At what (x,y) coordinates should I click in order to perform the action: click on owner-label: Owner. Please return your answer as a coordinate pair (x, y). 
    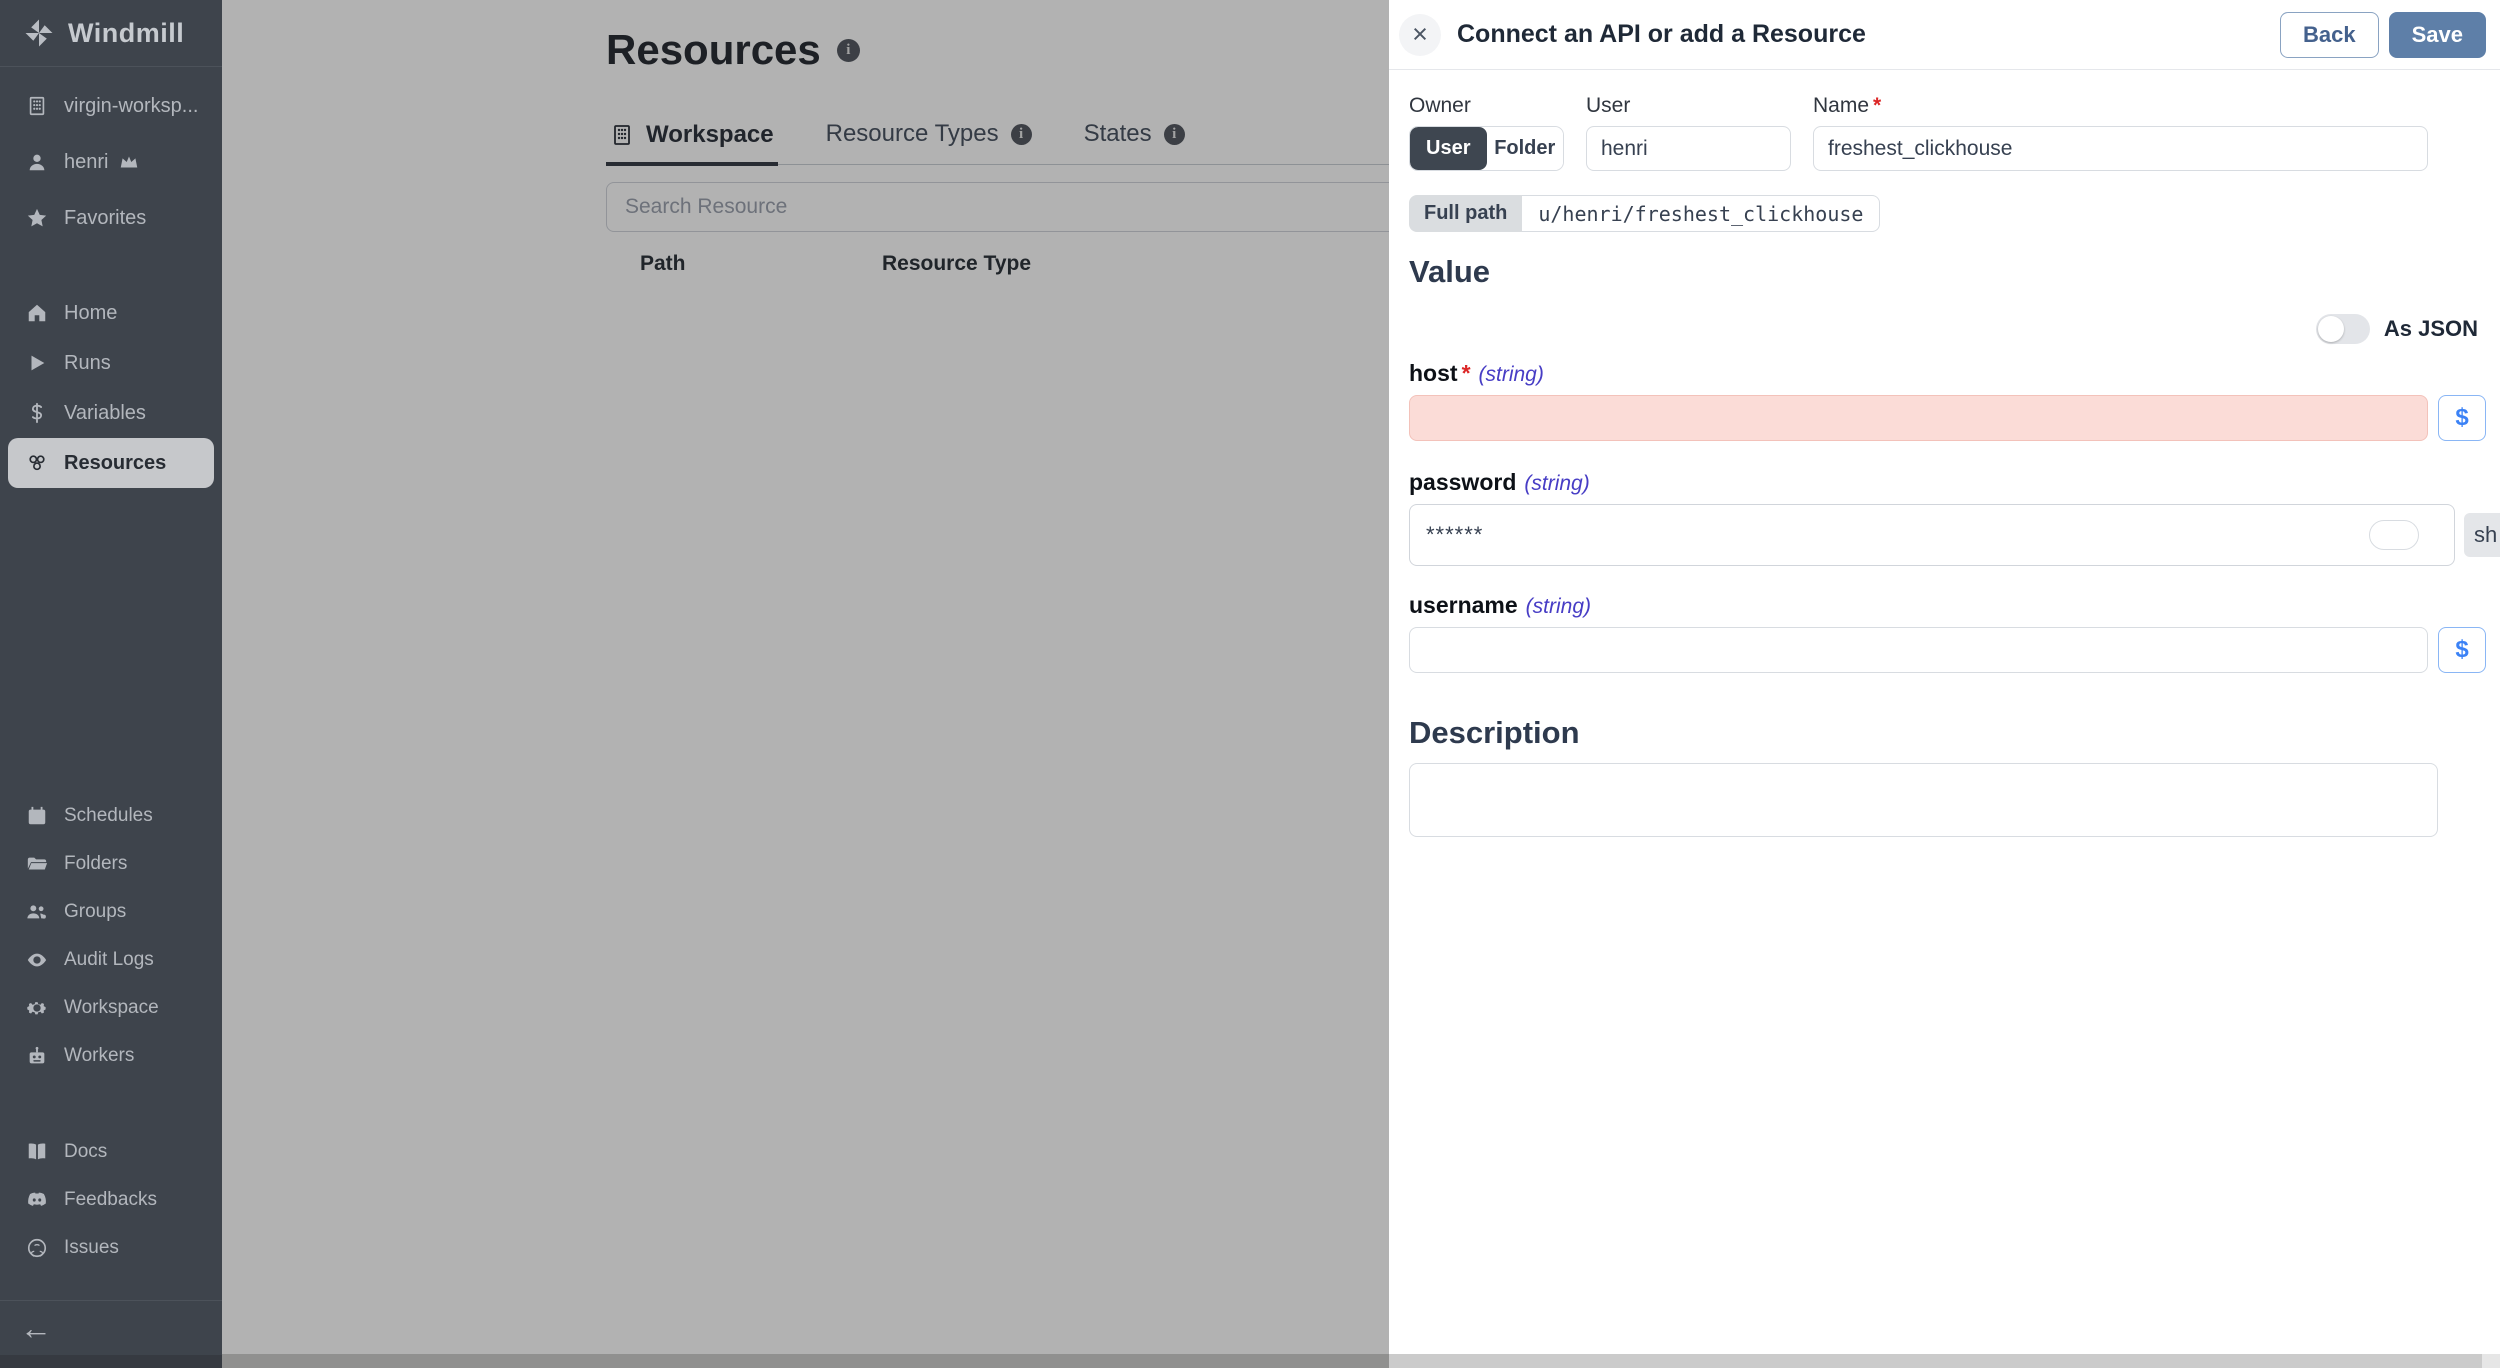
    Looking at the image, I should click on (1440, 105).